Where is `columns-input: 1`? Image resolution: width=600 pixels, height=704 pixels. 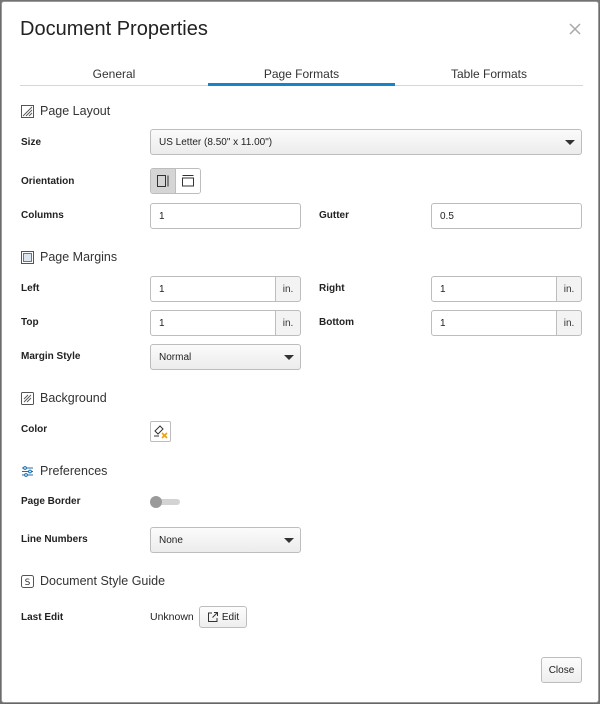 columns-input: 1 is located at coordinates (225, 216).